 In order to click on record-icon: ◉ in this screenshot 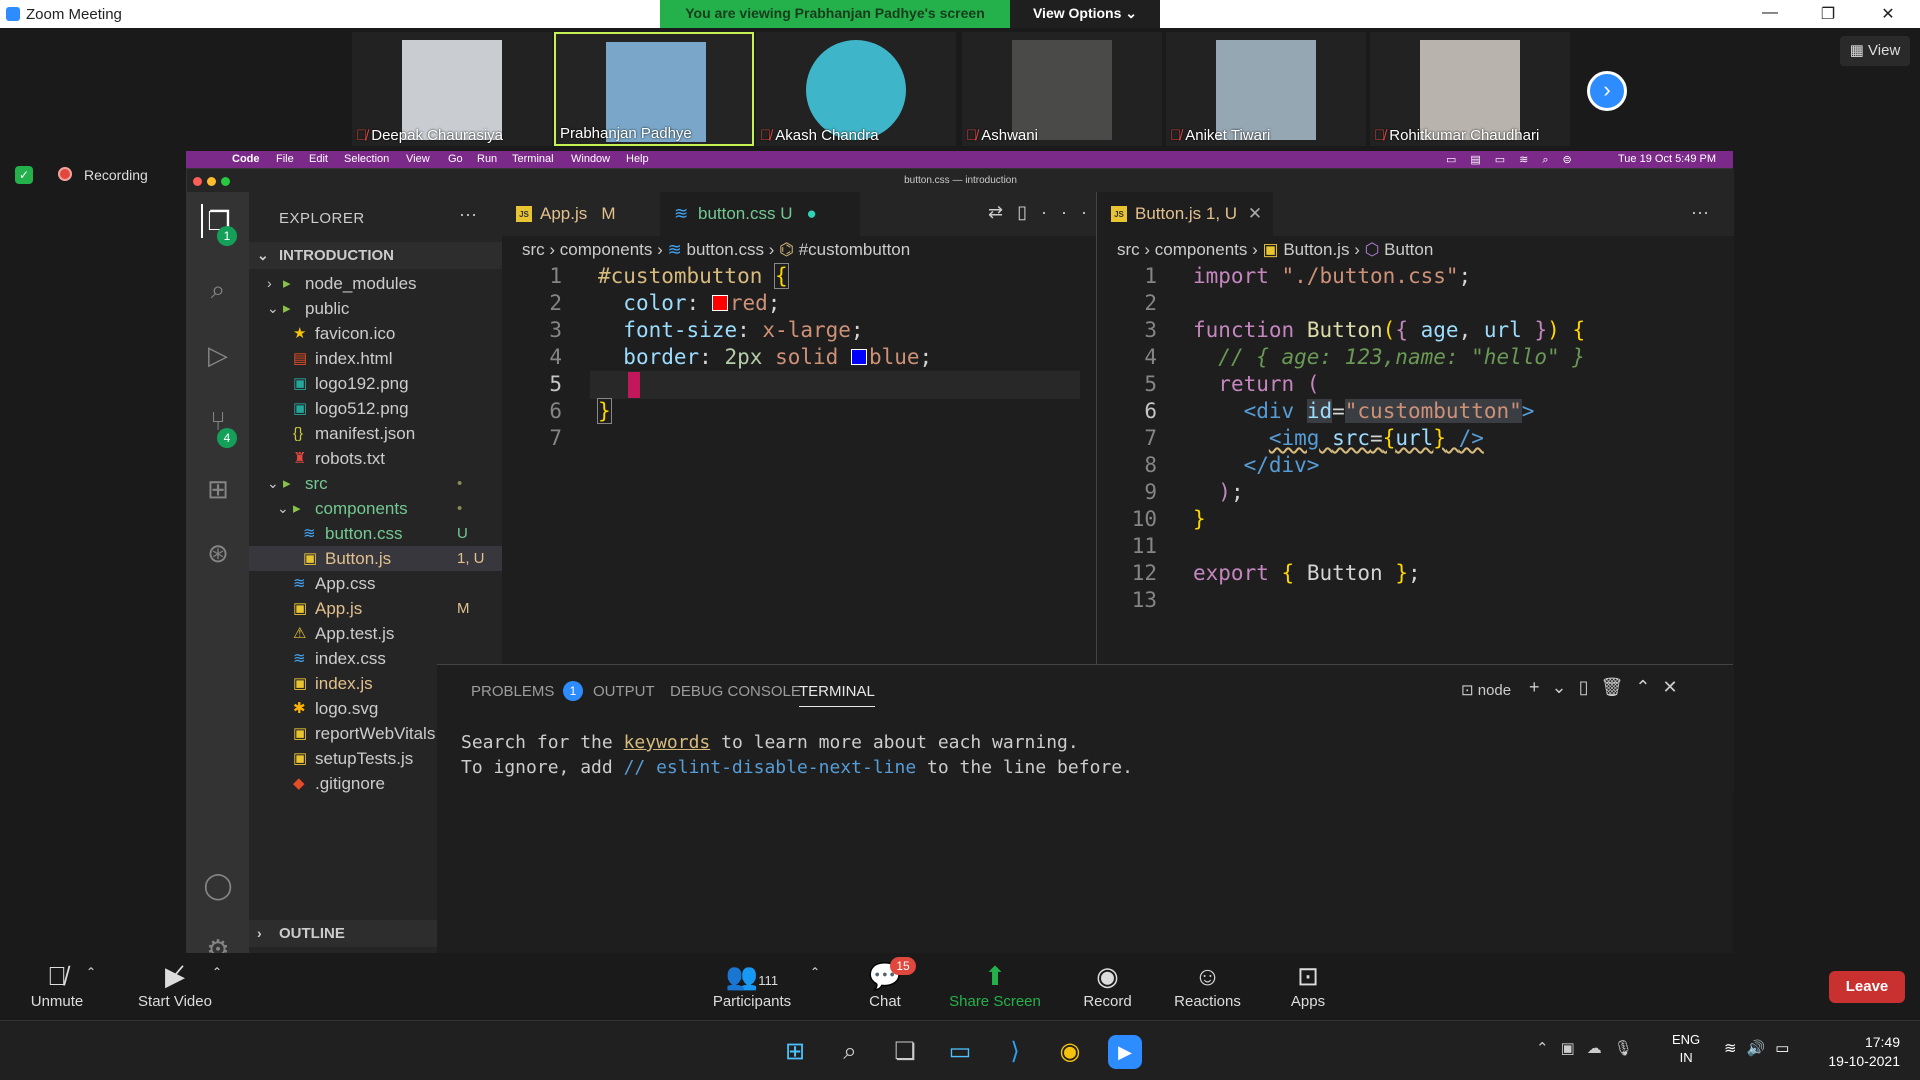, I will do `click(1107, 976)`.